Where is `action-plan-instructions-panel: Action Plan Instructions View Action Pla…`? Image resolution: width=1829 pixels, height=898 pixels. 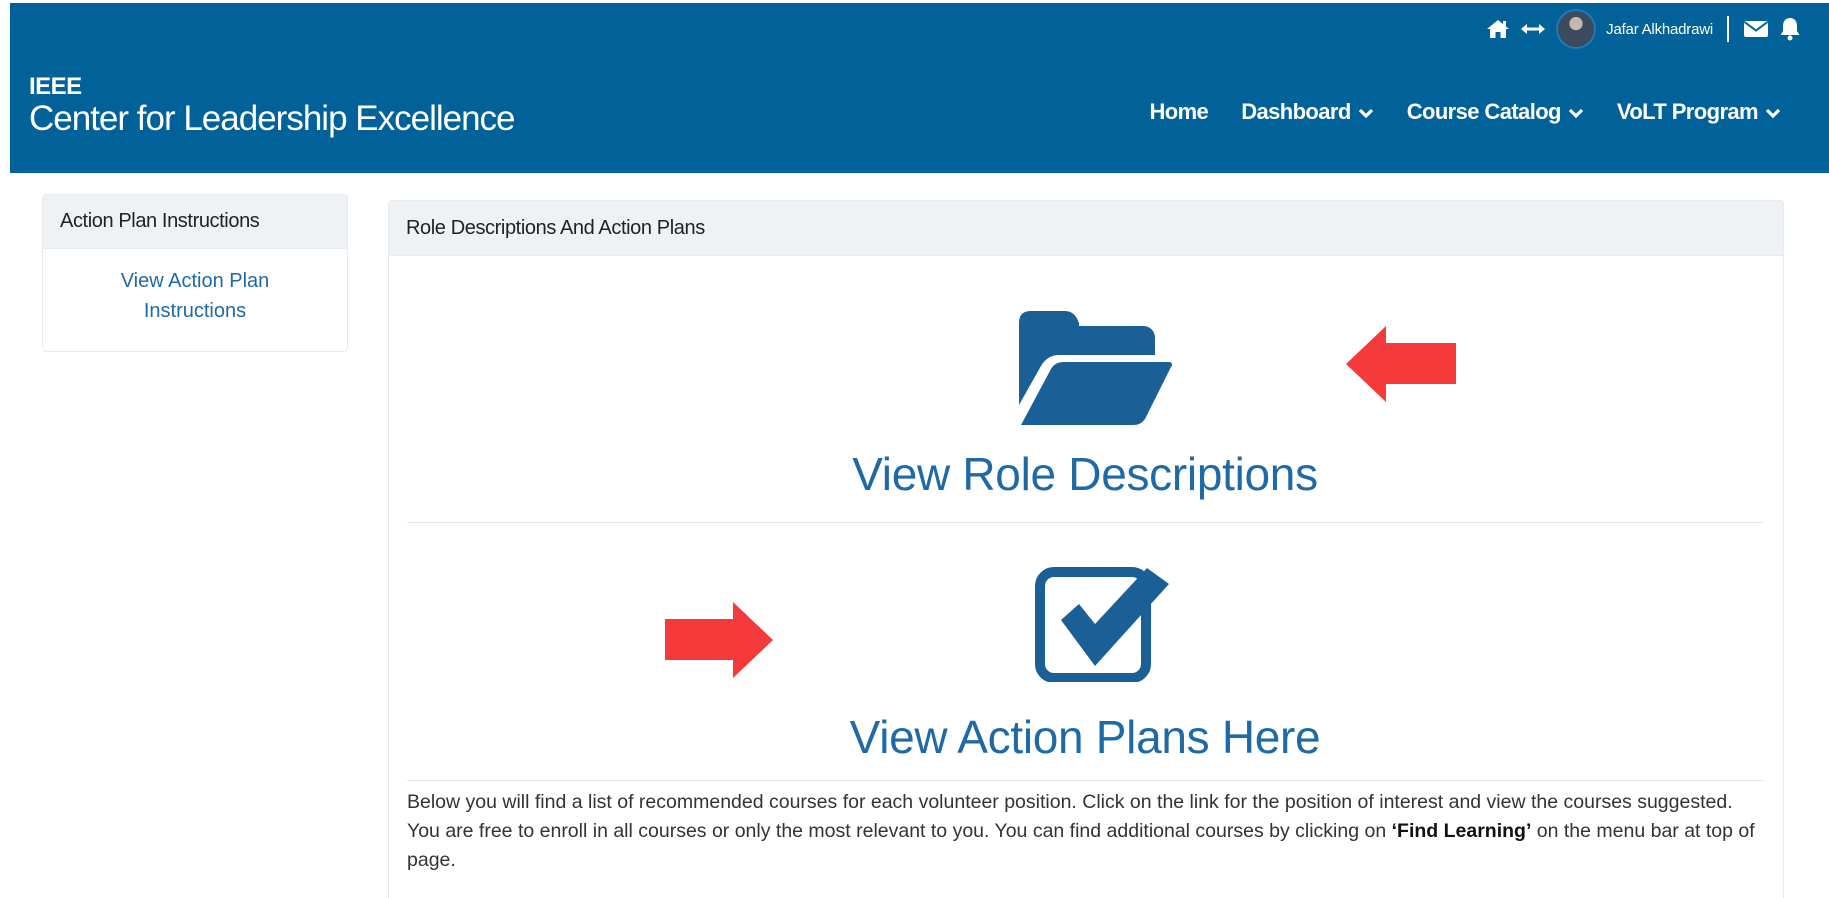
action-plan-instructions-panel: Action Plan Instructions View Action Pla… is located at coordinates (195, 273).